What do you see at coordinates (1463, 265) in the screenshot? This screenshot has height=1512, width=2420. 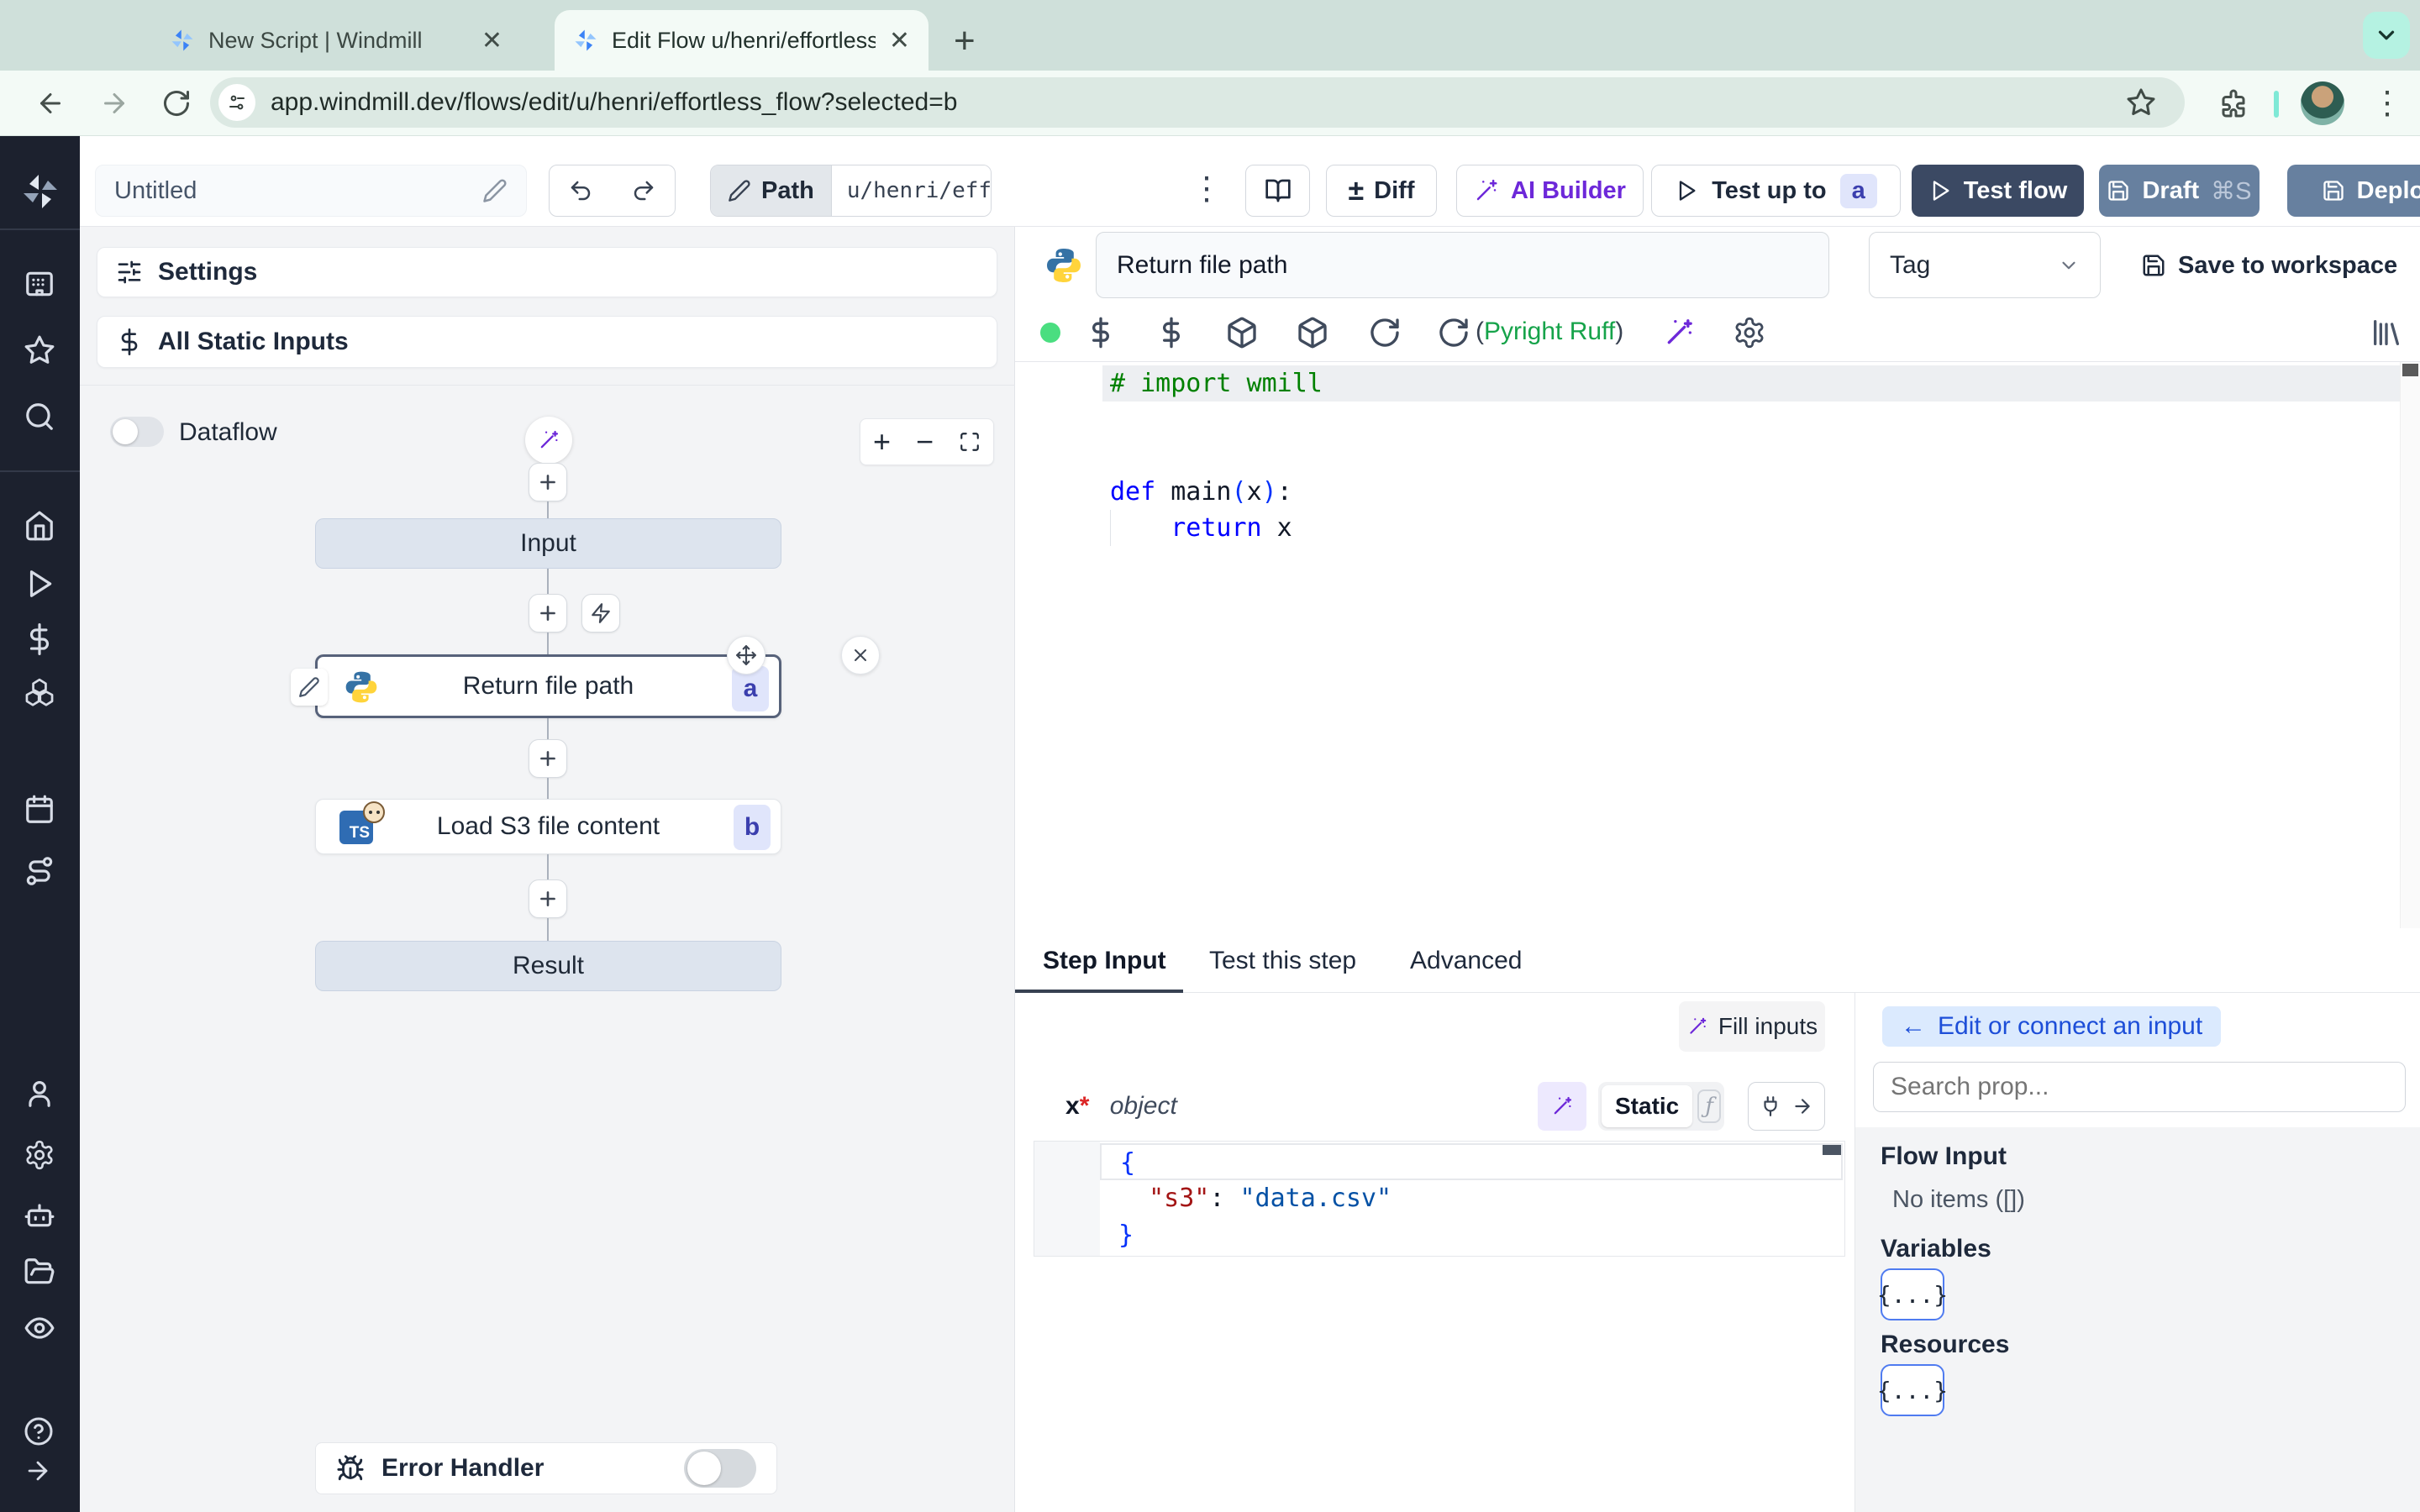 I see `step-name-input: Return file path` at bounding box center [1463, 265].